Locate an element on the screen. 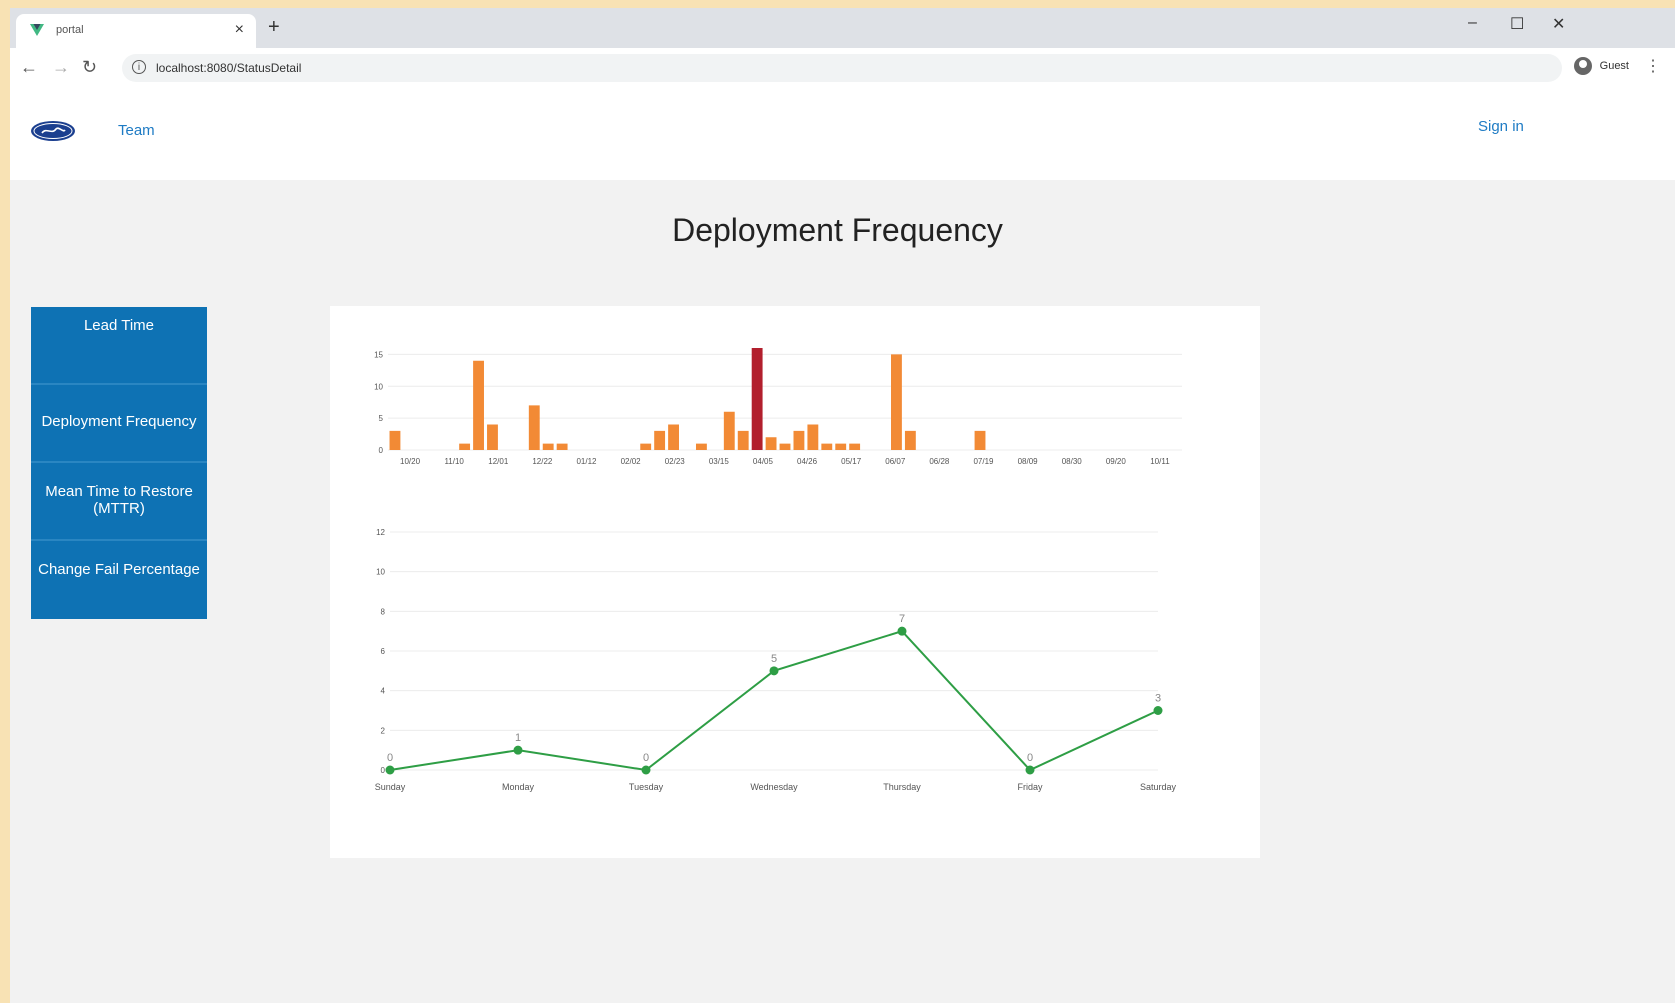 This screenshot has height=1003, width=1675. tab-title: portal is located at coordinates (70, 30).